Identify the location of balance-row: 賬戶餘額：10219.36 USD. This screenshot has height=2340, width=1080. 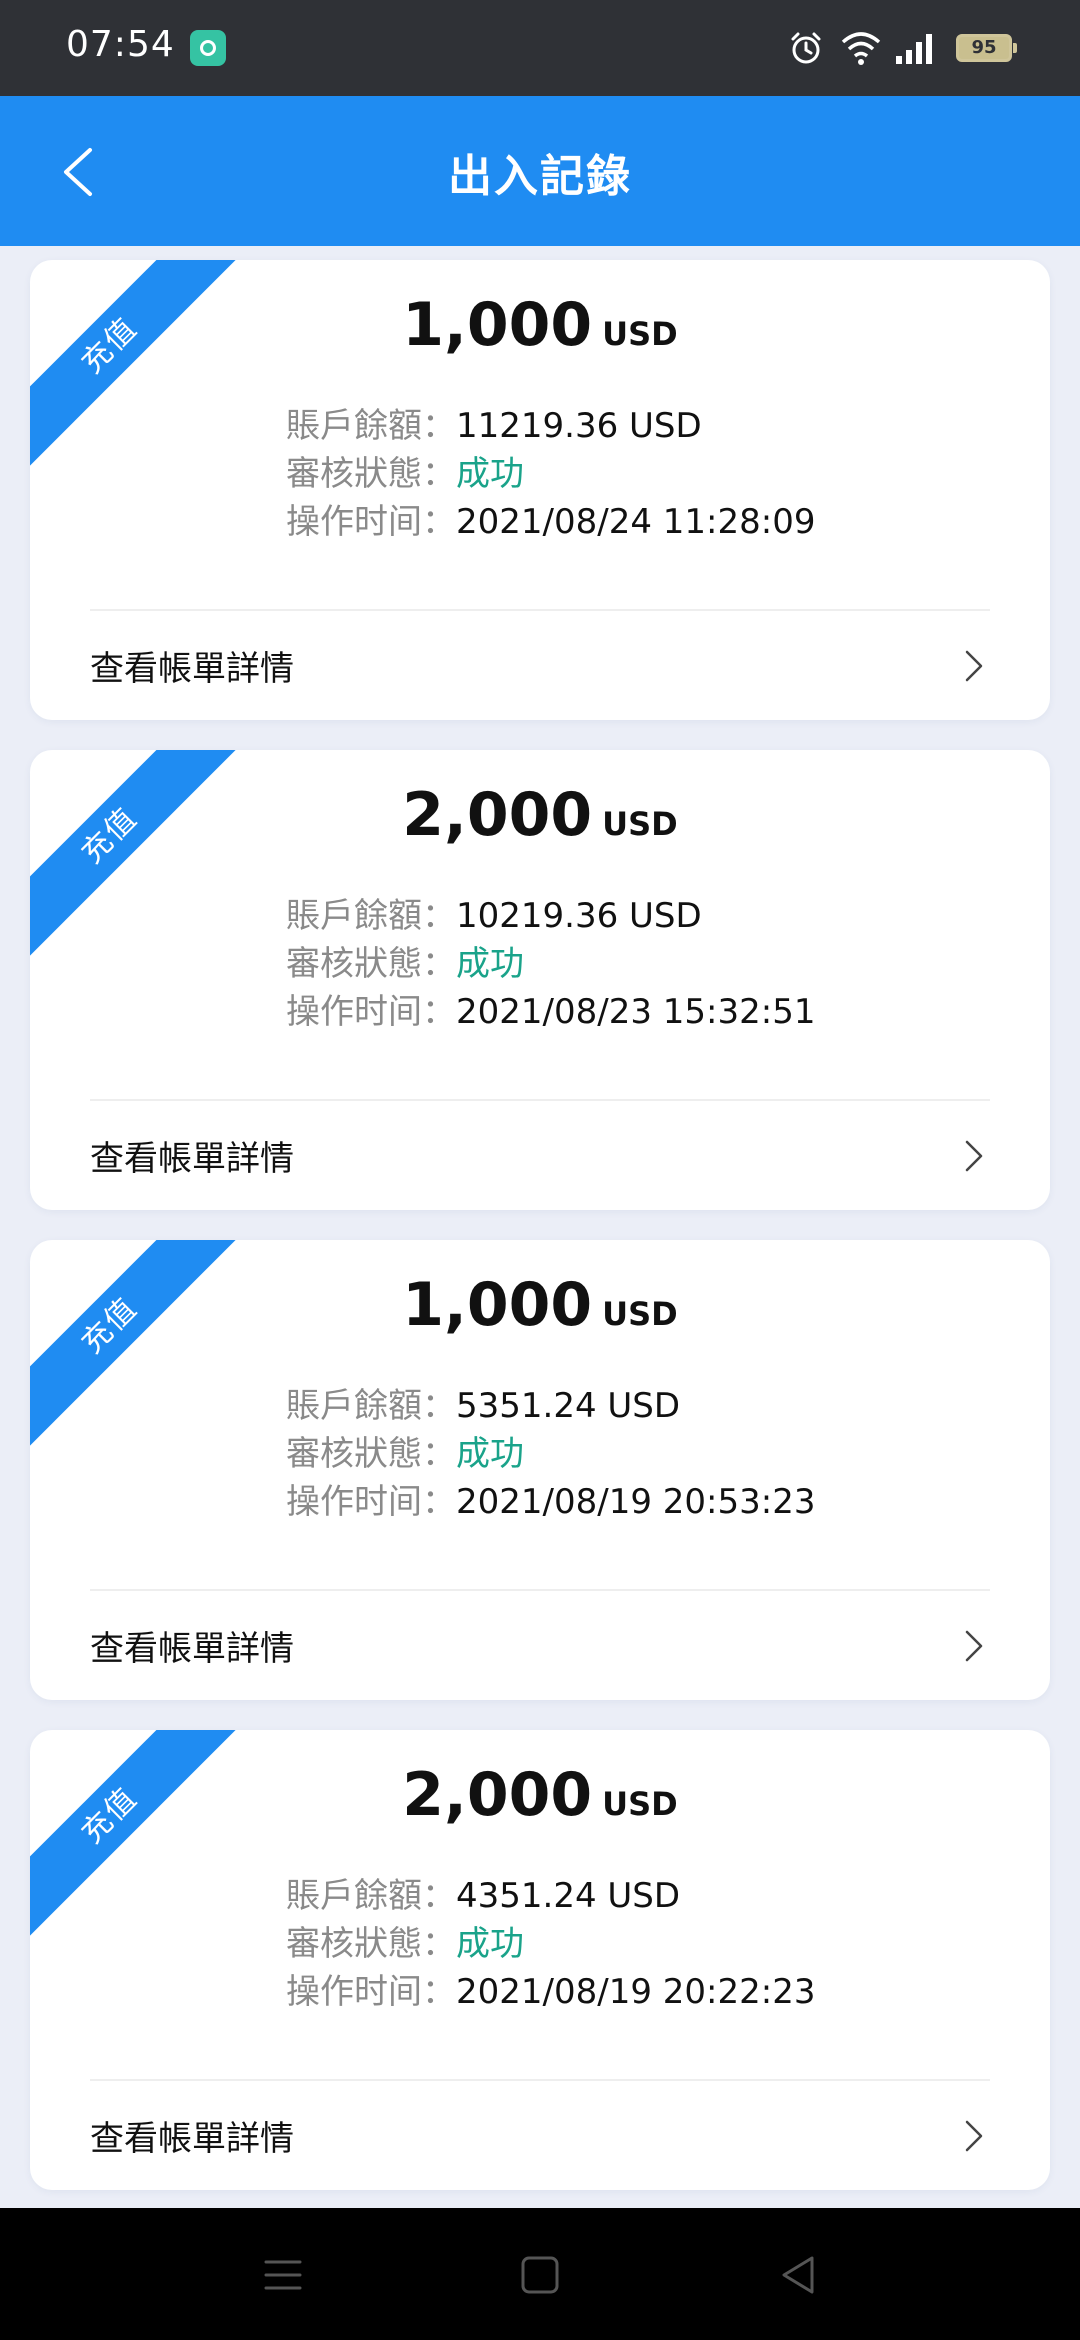
(494, 916).